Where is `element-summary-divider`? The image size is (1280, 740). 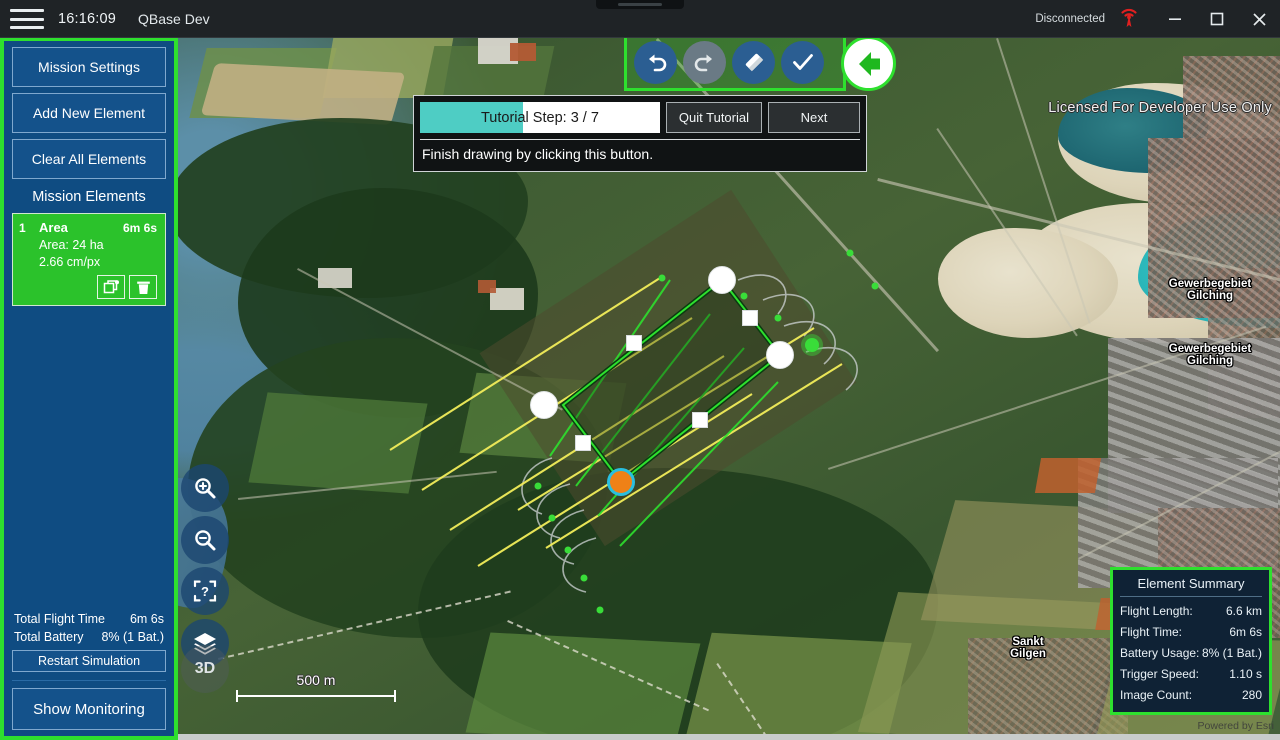 element-summary-divider is located at coordinates (1191, 596).